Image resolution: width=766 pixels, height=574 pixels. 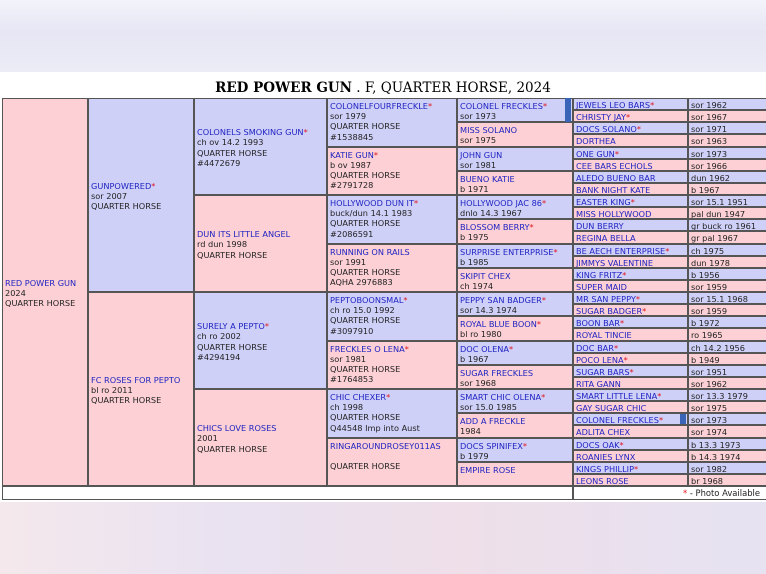 I want to click on horse-name-link: LEONS ROSE, so click(x=602, y=480).